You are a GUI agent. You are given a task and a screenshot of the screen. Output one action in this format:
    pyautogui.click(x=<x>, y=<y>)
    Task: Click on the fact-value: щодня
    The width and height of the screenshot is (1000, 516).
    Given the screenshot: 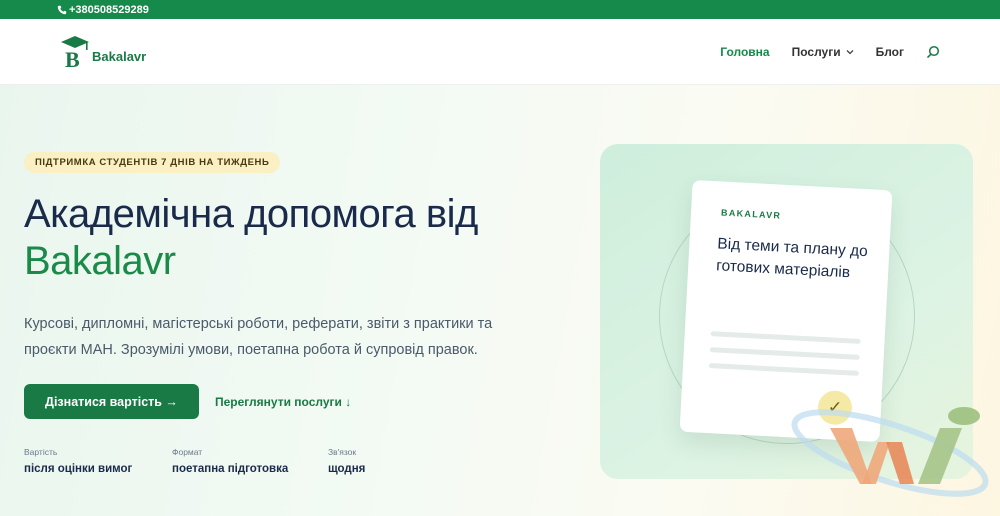 What is the action you would take?
    pyautogui.click(x=347, y=469)
    